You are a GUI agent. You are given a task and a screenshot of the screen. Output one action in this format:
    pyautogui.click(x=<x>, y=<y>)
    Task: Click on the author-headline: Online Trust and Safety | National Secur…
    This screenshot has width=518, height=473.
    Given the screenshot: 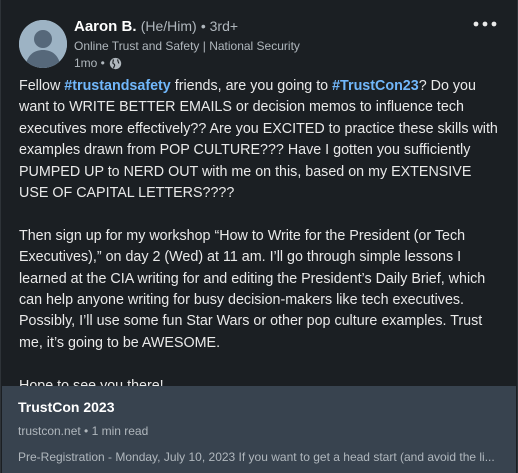 What is the action you would take?
    pyautogui.click(x=187, y=46)
    